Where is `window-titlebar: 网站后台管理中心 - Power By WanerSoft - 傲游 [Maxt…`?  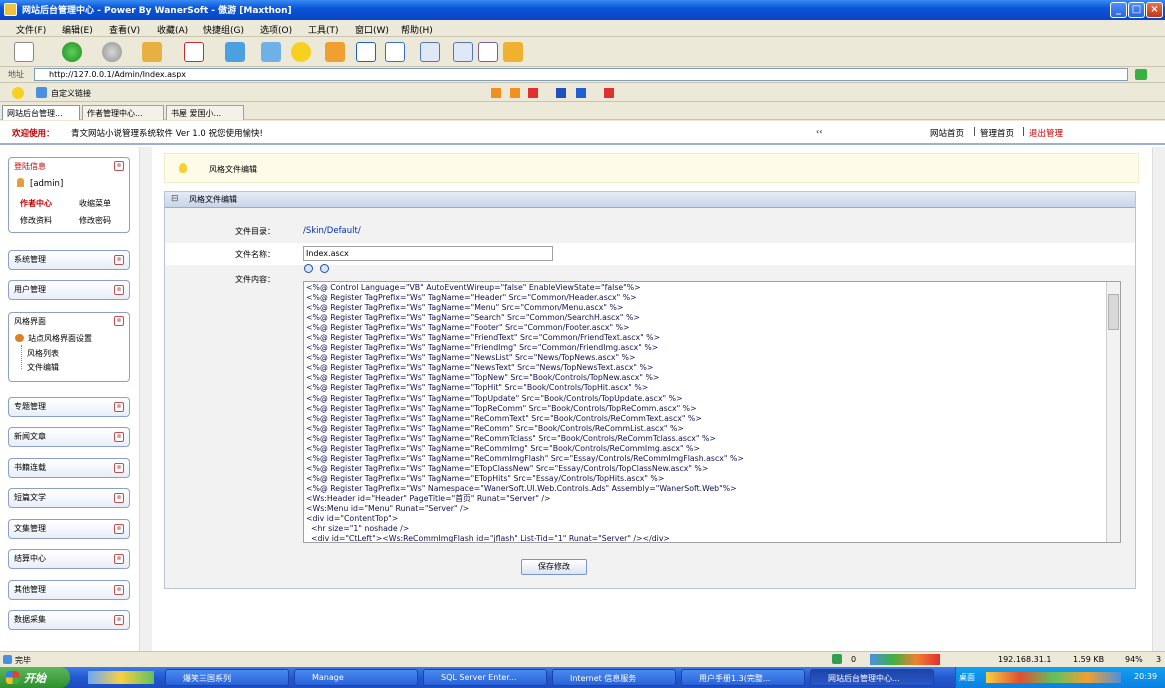 window-titlebar: 网站后台管理中心 - Power By WanerSoft - 傲游 [Maxt… is located at coordinates (582, 10).